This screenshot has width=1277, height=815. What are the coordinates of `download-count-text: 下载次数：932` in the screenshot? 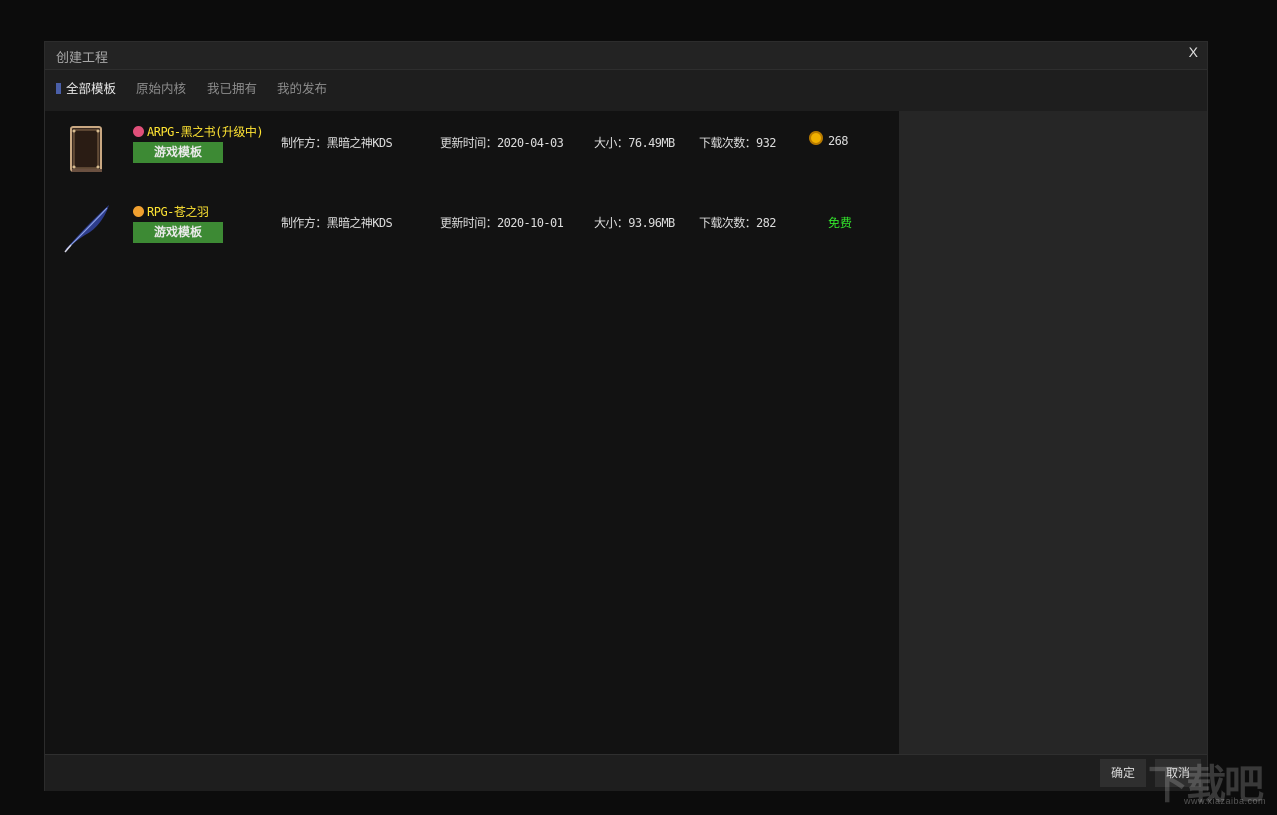 It's located at (737, 143).